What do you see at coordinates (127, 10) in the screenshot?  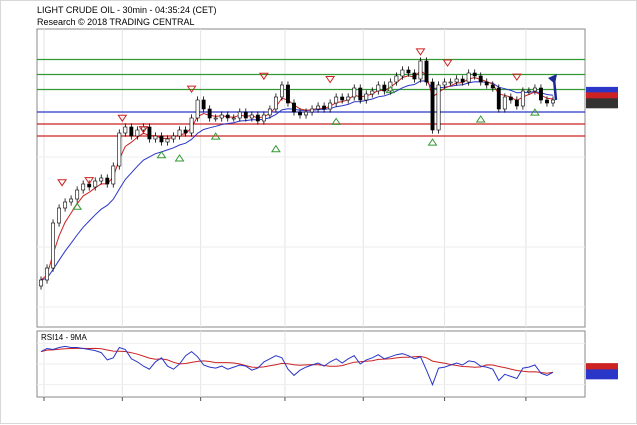 I see `chart-title: LIGHT CRUDE OIL - 30min - 04:35:24 (CET)` at bounding box center [127, 10].